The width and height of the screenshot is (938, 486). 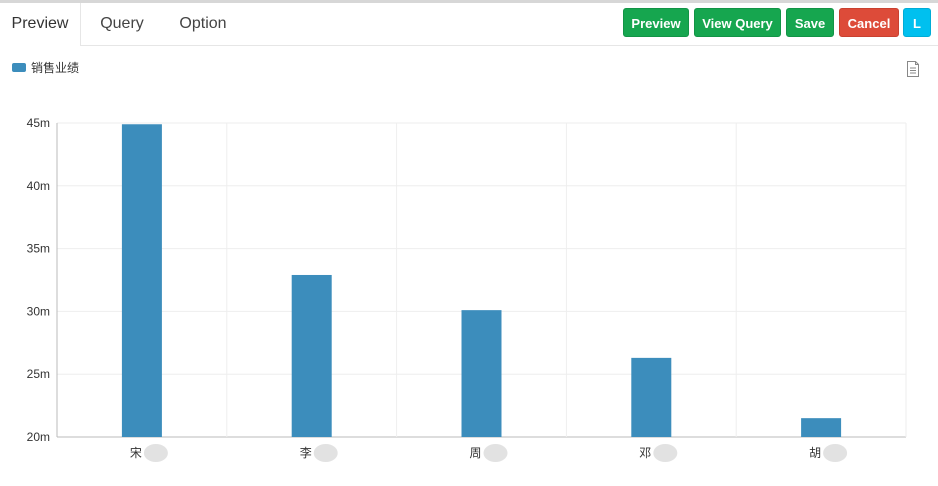 I want to click on tab-option: Option, so click(x=203, y=24).